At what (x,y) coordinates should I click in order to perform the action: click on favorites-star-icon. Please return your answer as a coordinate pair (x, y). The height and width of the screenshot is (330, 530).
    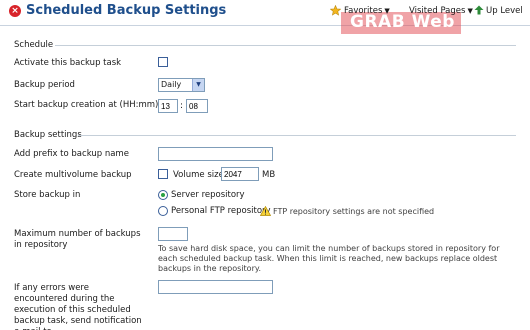
    Looking at the image, I should click on (335, 10).